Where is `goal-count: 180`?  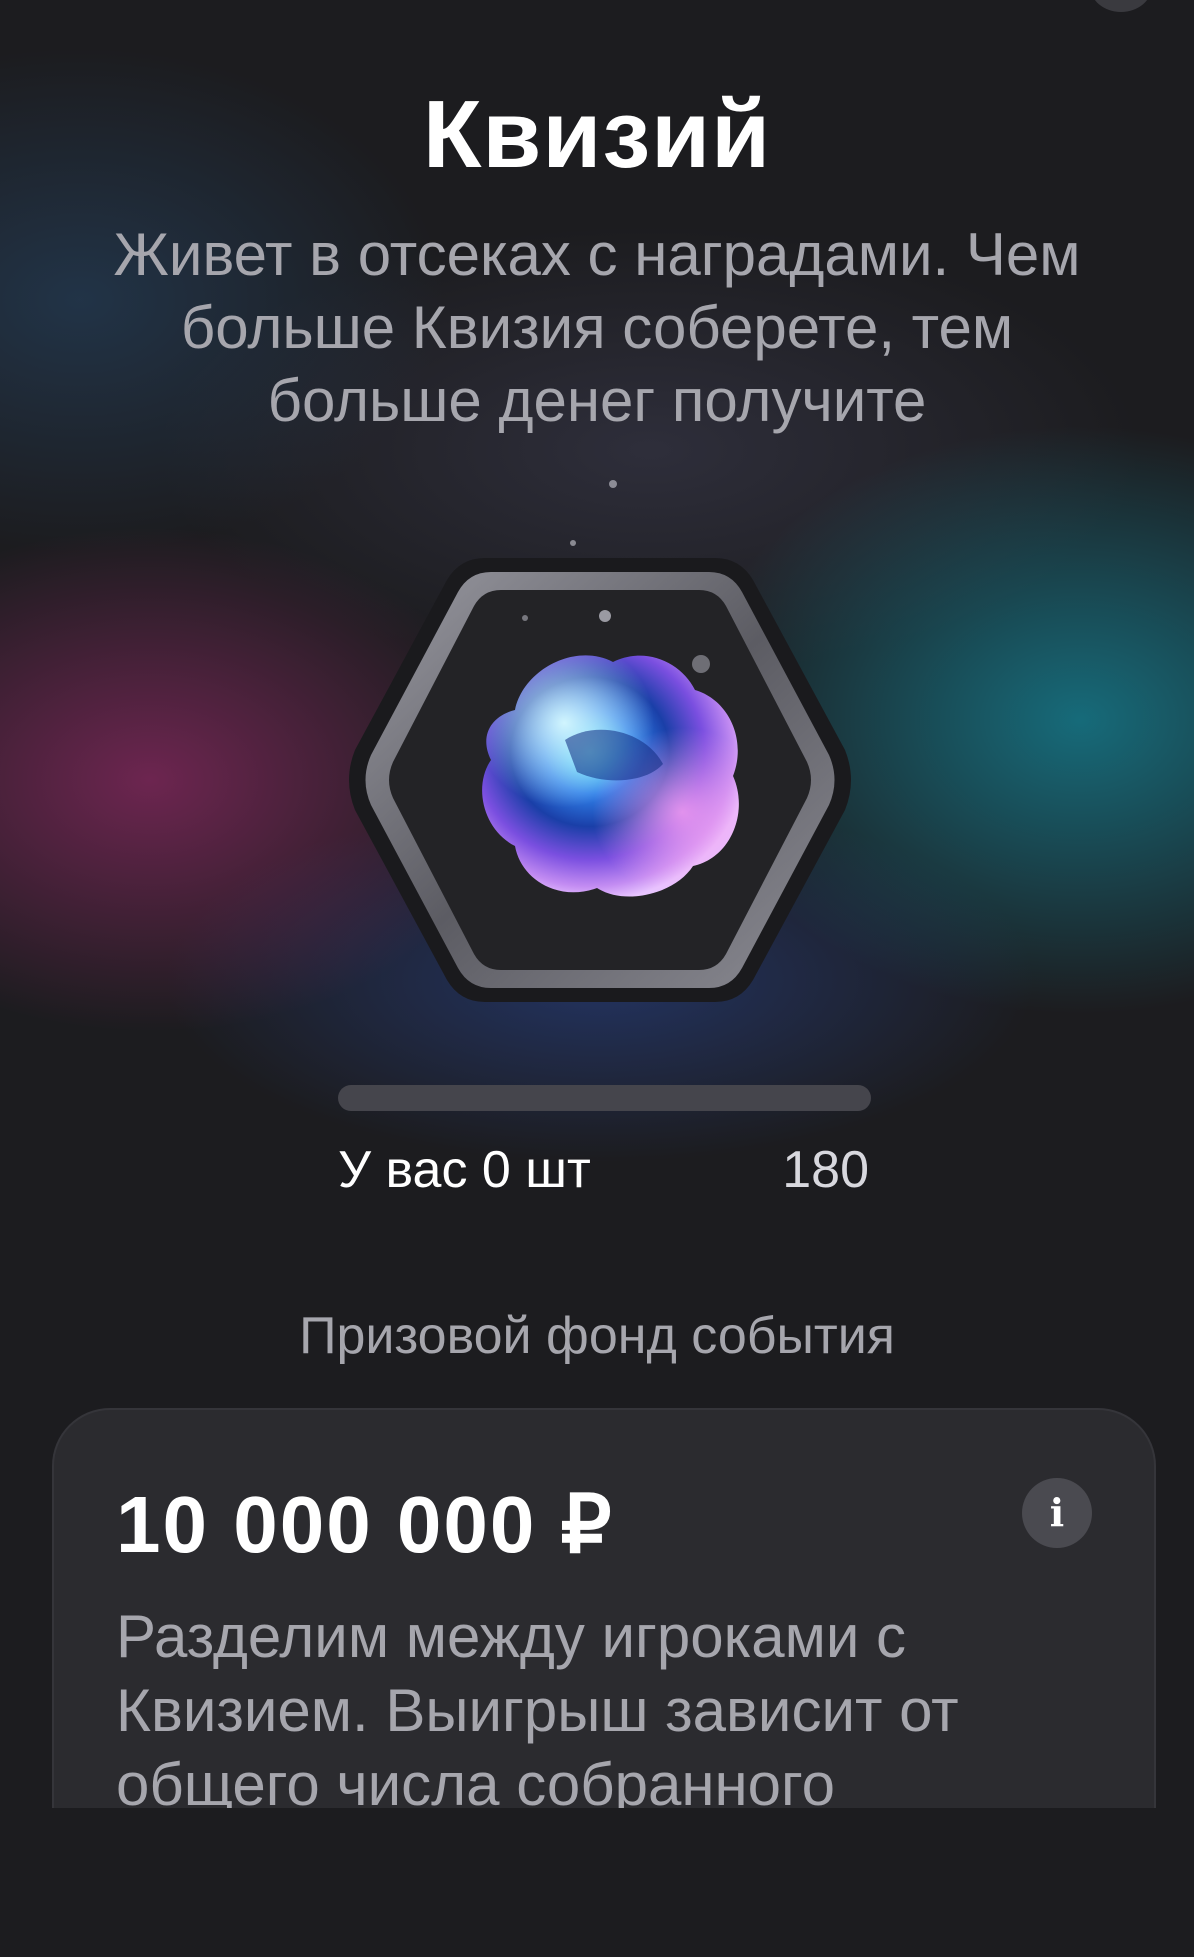 goal-count: 180 is located at coordinates (825, 1170).